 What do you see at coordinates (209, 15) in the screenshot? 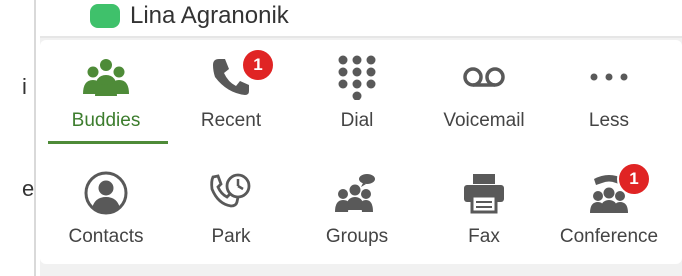
I see `contact-name: Lina Agranonik` at bounding box center [209, 15].